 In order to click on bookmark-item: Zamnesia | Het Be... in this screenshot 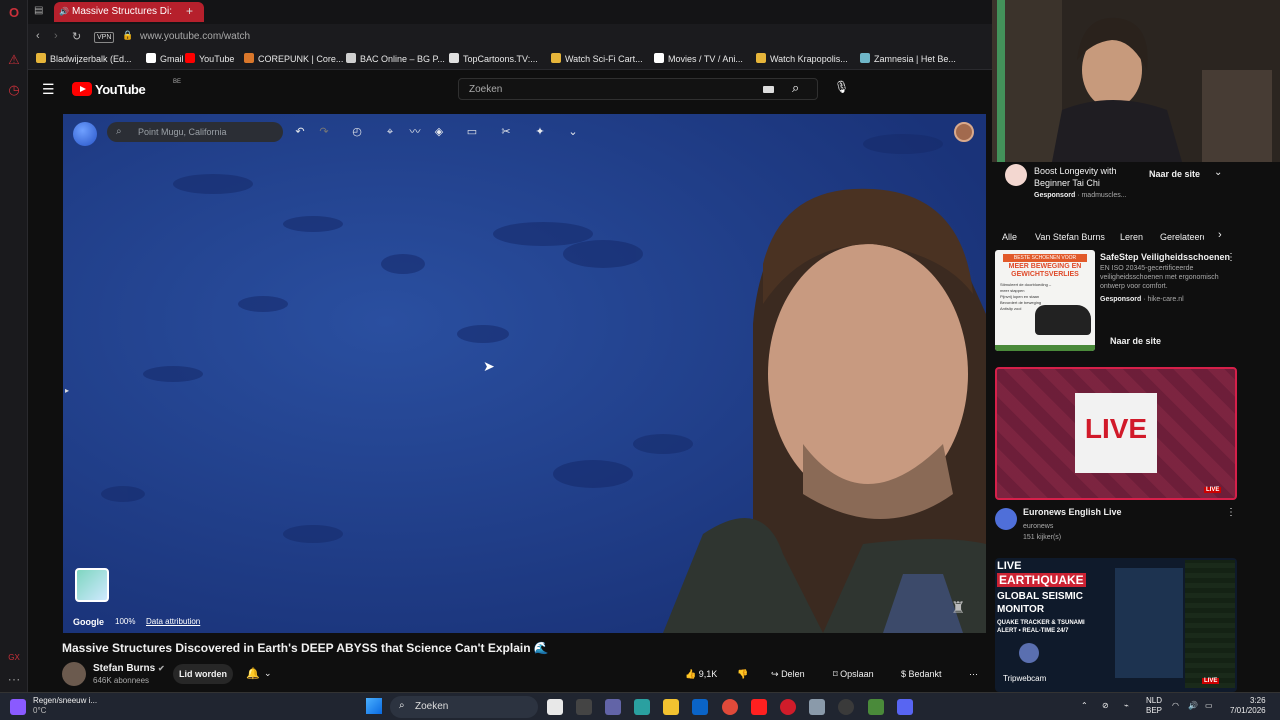, I will do `click(908, 58)`.